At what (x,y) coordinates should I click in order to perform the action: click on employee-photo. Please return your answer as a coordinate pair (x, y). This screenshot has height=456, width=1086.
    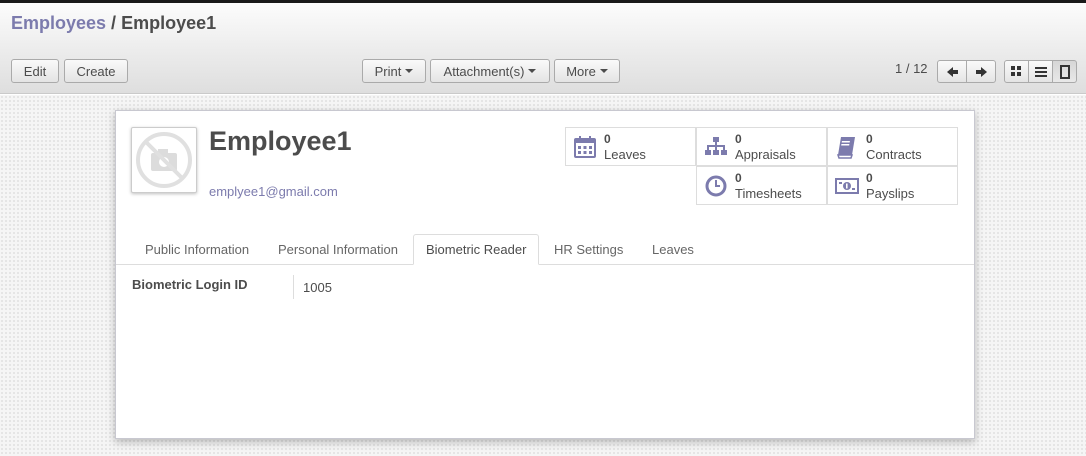
    Looking at the image, I should click on (164, 160).